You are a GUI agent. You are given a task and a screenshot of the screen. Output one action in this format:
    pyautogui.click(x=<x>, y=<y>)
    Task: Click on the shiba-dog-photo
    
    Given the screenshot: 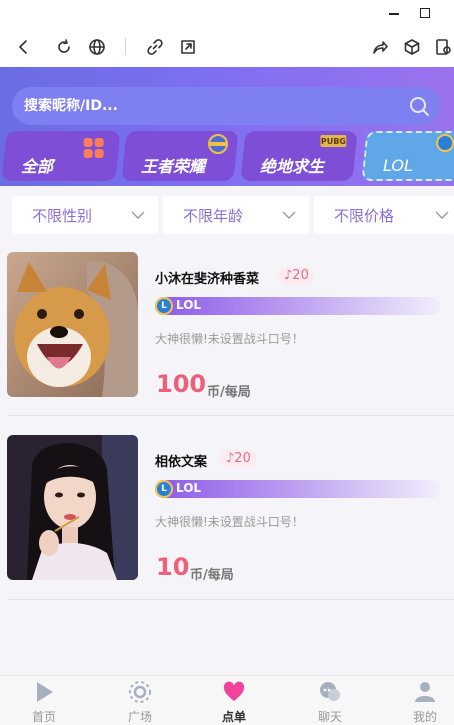 What is the action you would take?
    pyautogui.click(x=72, y=324)
    